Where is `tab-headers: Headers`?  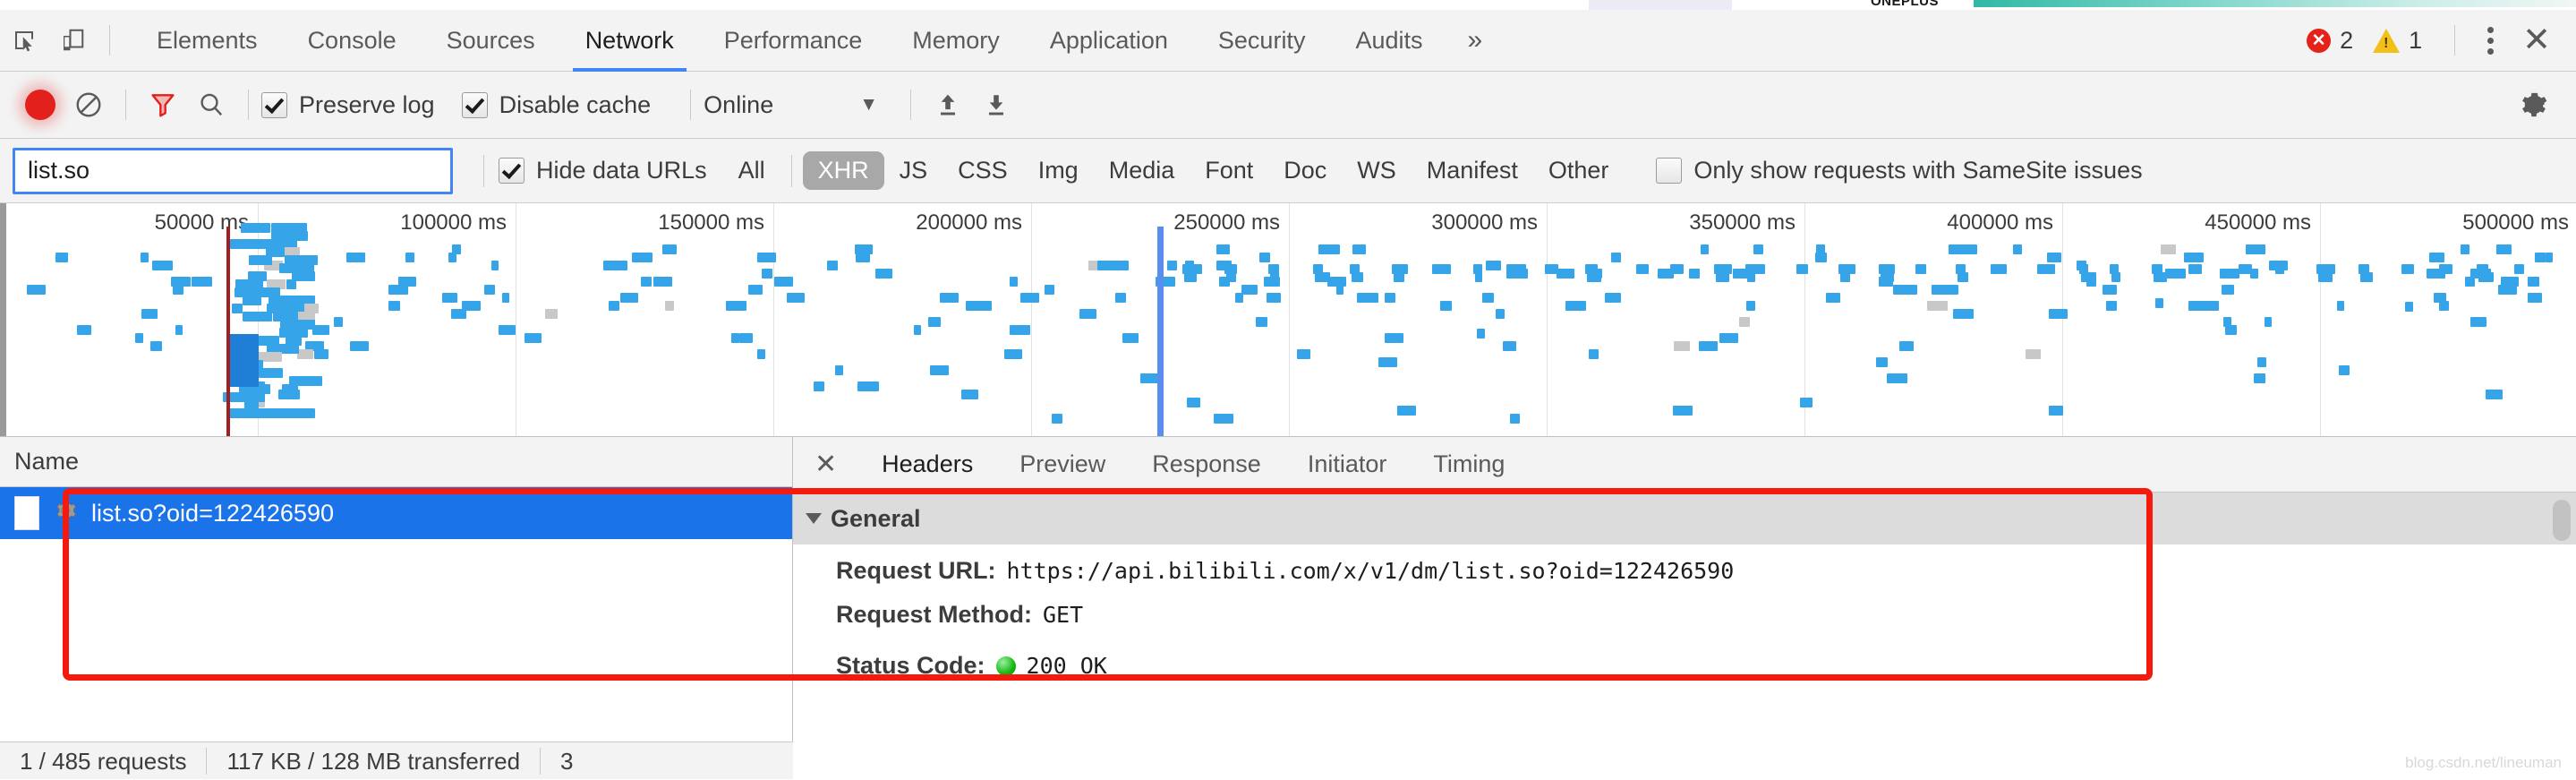 tab-headers: Headers is located at coordinates (927, 465).